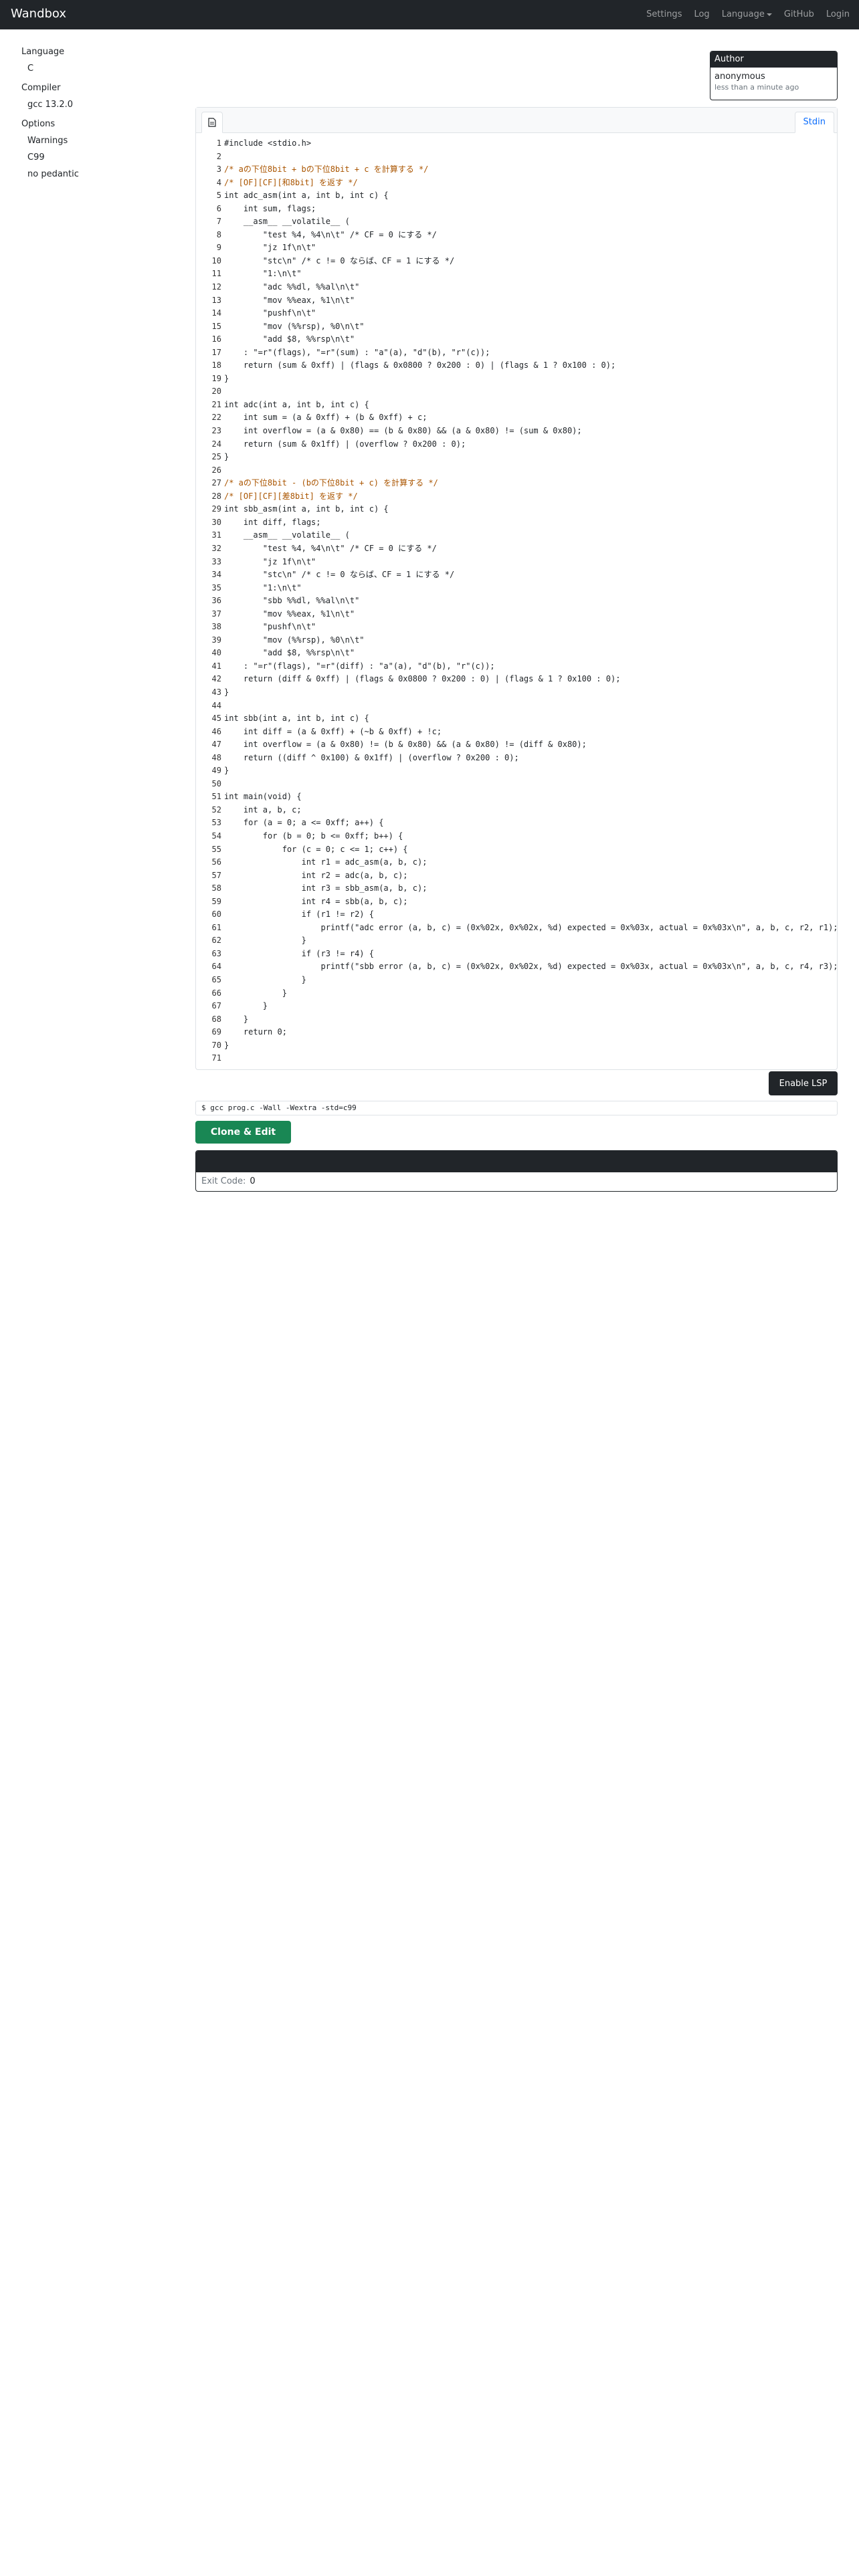 Image resolution: width=859 pixels, height=2576 pixels. Describe the element at coordinates (799, 14) in the screenshot. I see `nav-github: GitHub` at that location.